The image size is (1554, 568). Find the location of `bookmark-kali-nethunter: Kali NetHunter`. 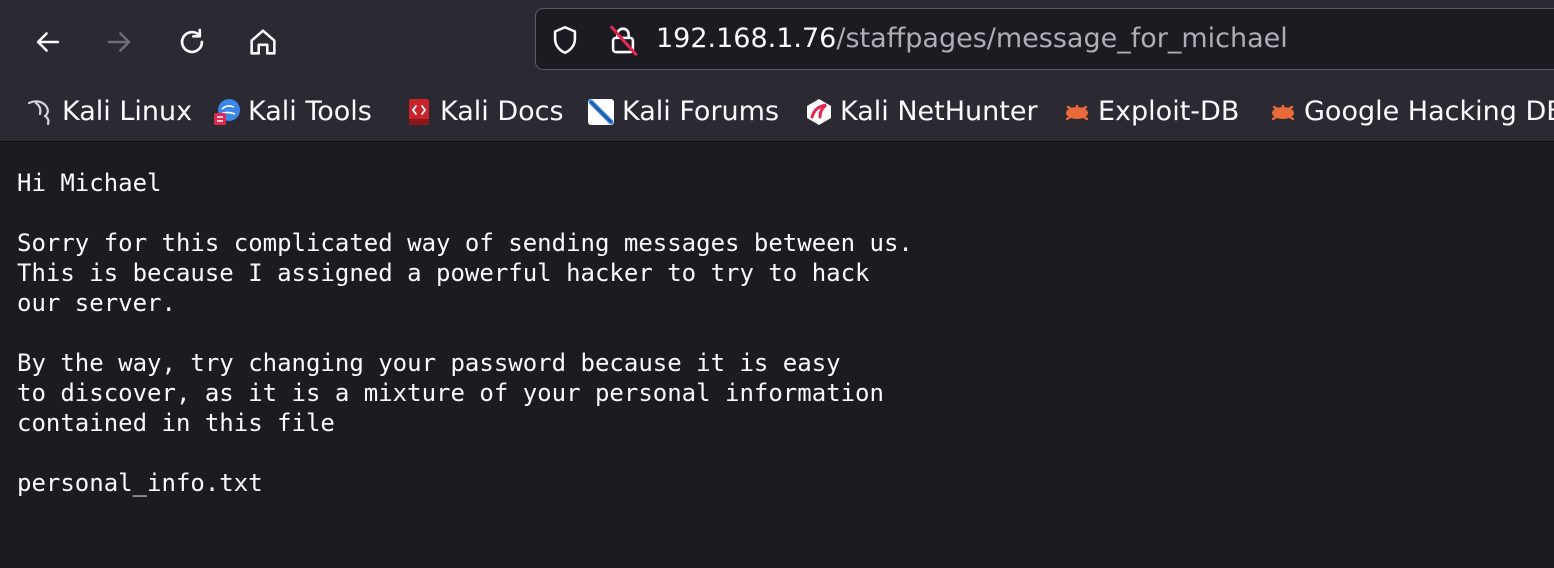

bookmark-kali-nethunter: Kali NetHunter is located at coordinates (921, 112).